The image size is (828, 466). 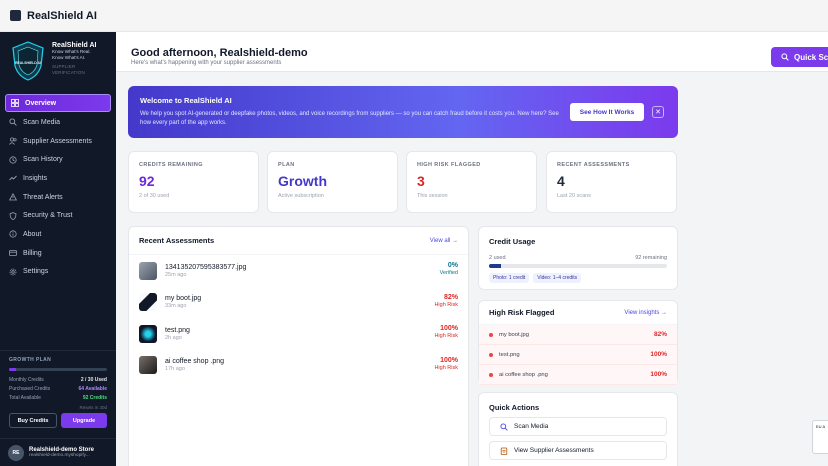 I want to click on list-item: my boot.jpg 82%, so click(x=578, y=335).